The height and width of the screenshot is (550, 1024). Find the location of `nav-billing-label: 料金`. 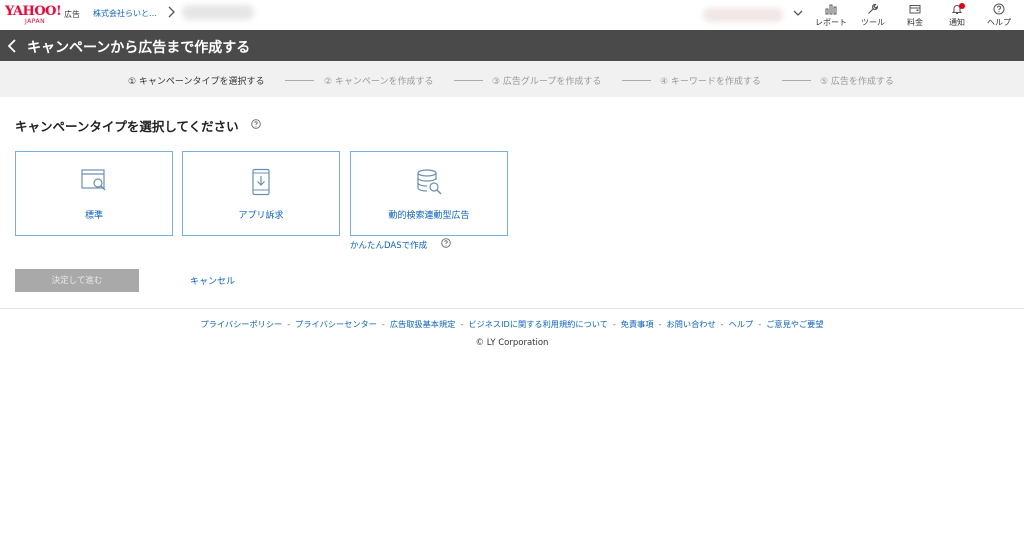

nav-billing-label: 料金 is located at coordinates (915, 22).